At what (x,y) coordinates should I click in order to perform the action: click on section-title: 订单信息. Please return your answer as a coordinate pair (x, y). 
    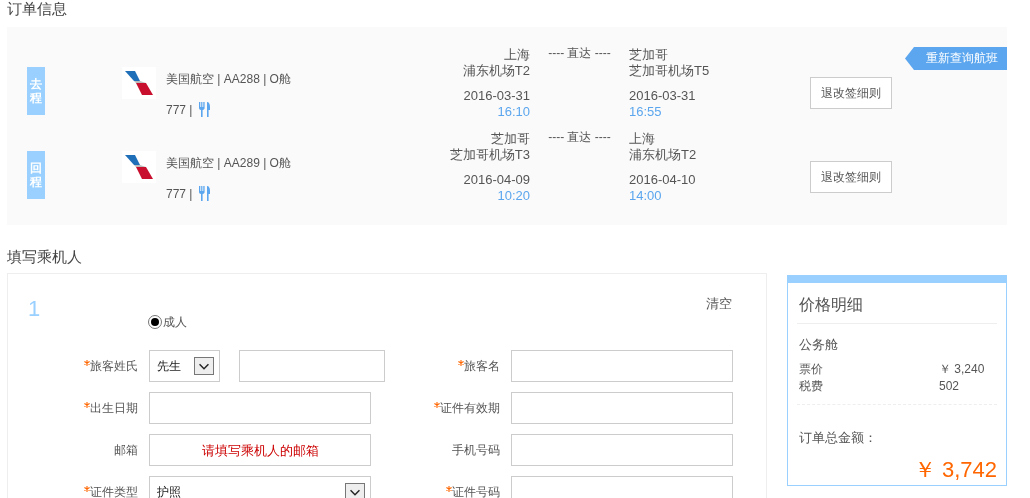
    Looking at the image, I should click on (37, 9).